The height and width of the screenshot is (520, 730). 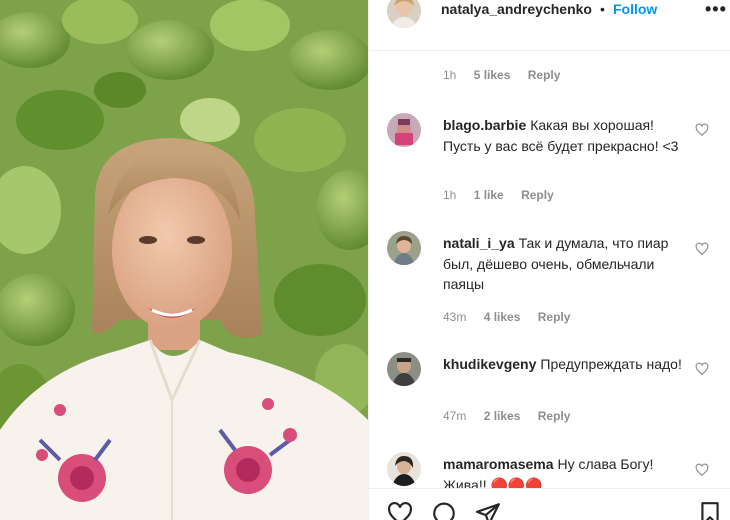 What do you see at coordinates (444, 510) in the screenshot?
I see `comment-icon` at bounding box center [444, 510].